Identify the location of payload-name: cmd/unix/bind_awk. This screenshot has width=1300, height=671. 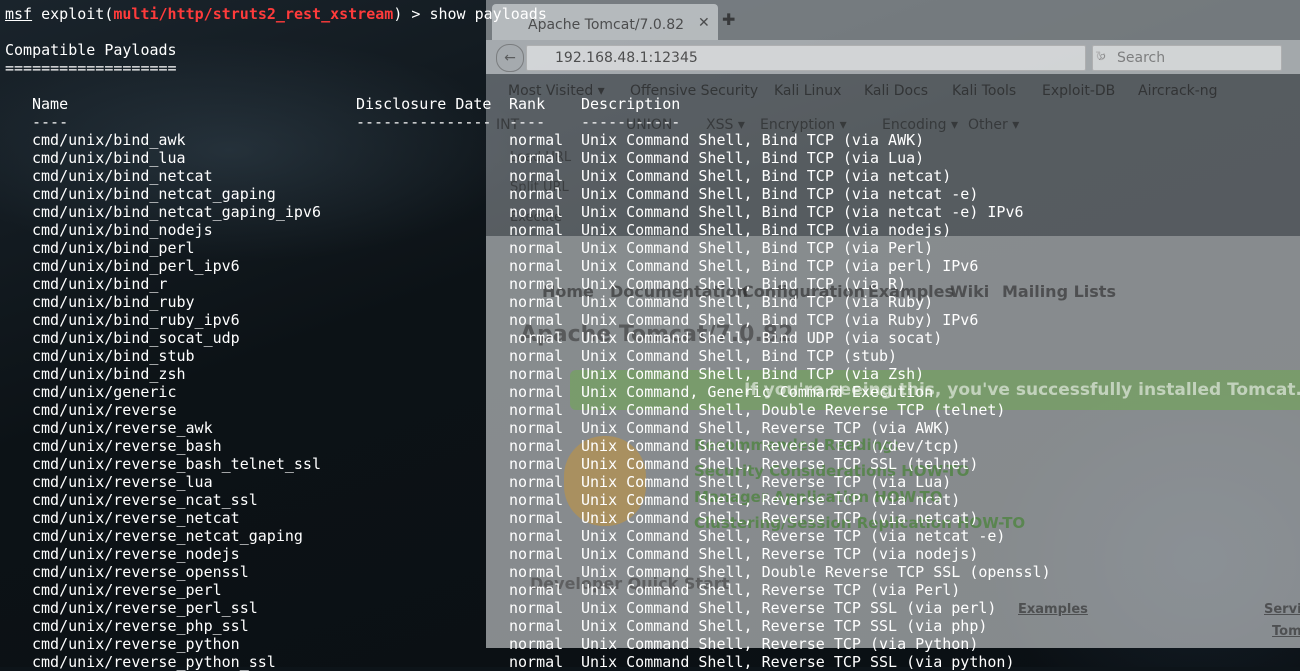
(109, 140).